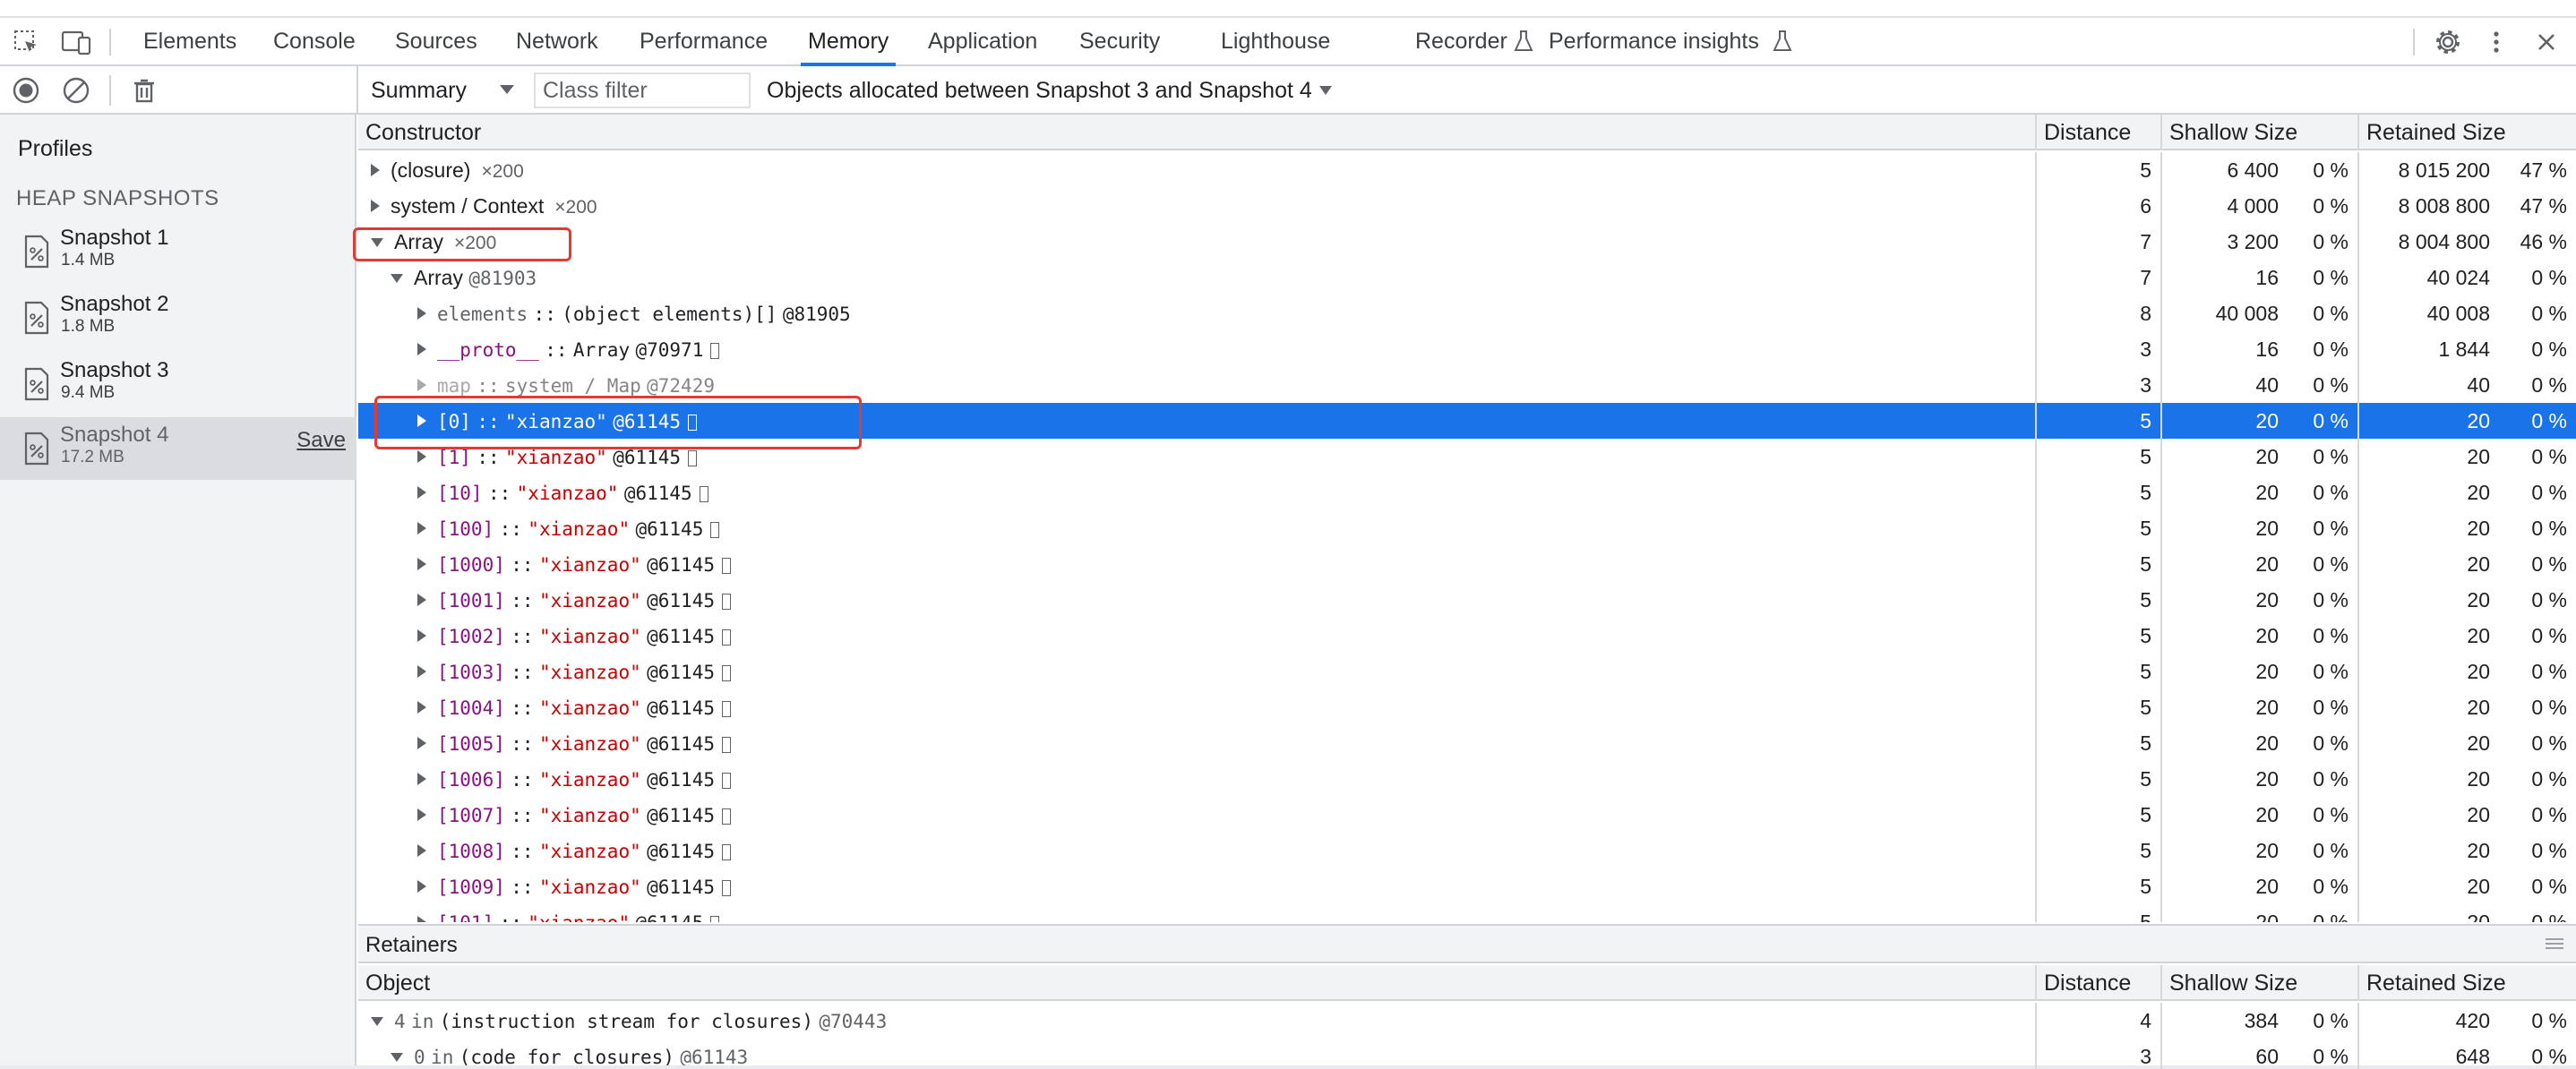 The image size is (2576, 1069). I want to click on constructor-group-row: (closure) ×200 5 6 400 0 % 8 015 200 47 %, so click(1467, 170).